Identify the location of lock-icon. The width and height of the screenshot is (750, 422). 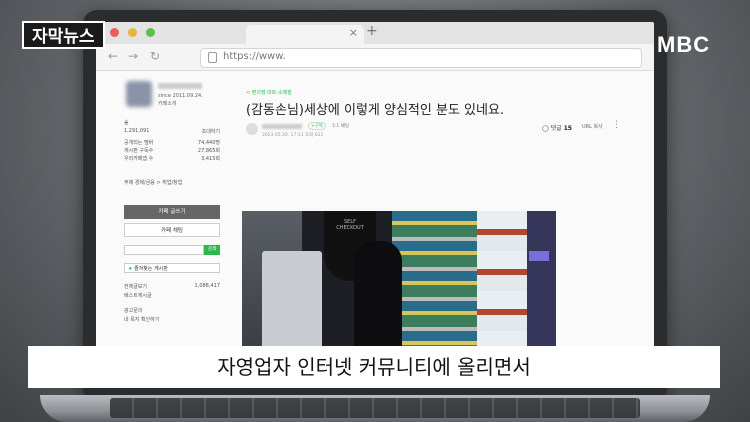
(212, 57).